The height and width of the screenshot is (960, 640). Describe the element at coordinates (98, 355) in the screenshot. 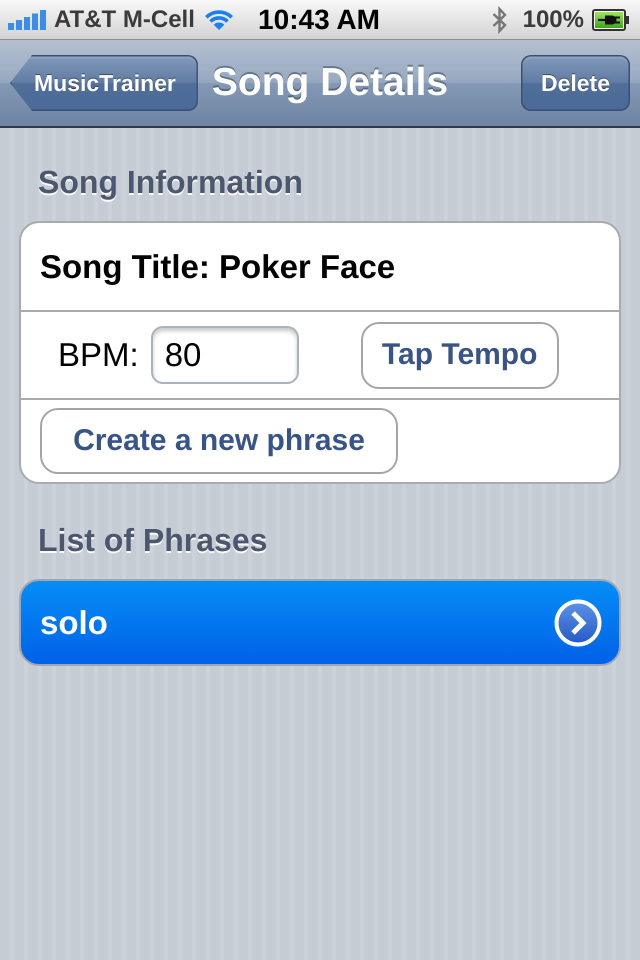

I see `bpm-label: BPM:` at that location.